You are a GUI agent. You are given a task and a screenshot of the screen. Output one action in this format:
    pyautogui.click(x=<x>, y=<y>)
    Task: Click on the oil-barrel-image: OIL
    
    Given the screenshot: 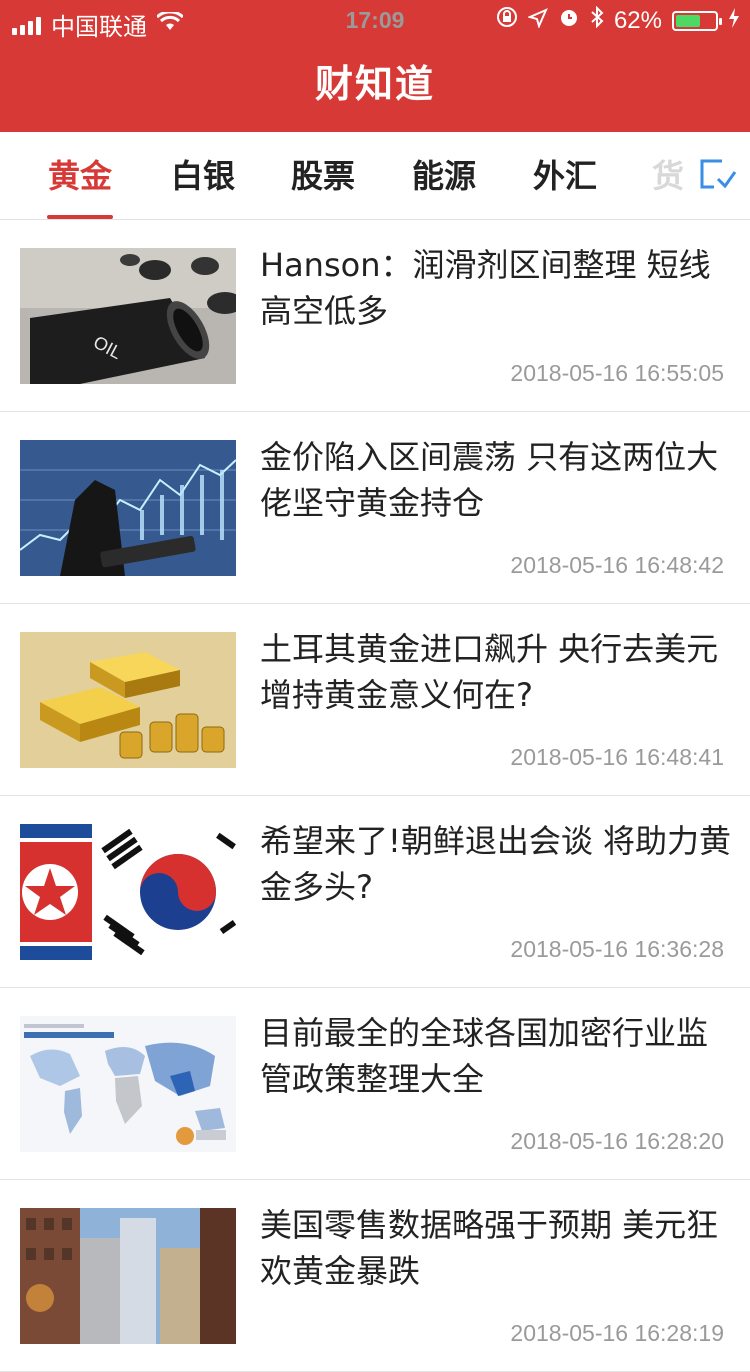 What is the action you would take?
    pyautogui.click(x=128, y=316)
    